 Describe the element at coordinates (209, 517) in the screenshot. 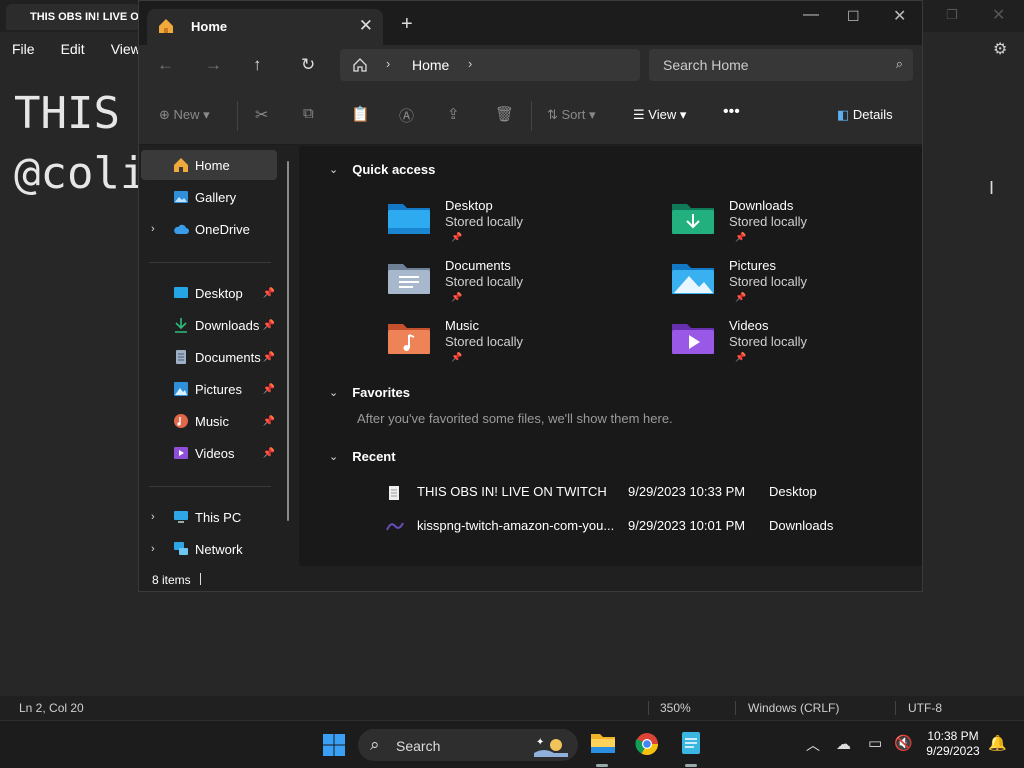

I see `sidebar-item-this-pc: › This PC` at that location.